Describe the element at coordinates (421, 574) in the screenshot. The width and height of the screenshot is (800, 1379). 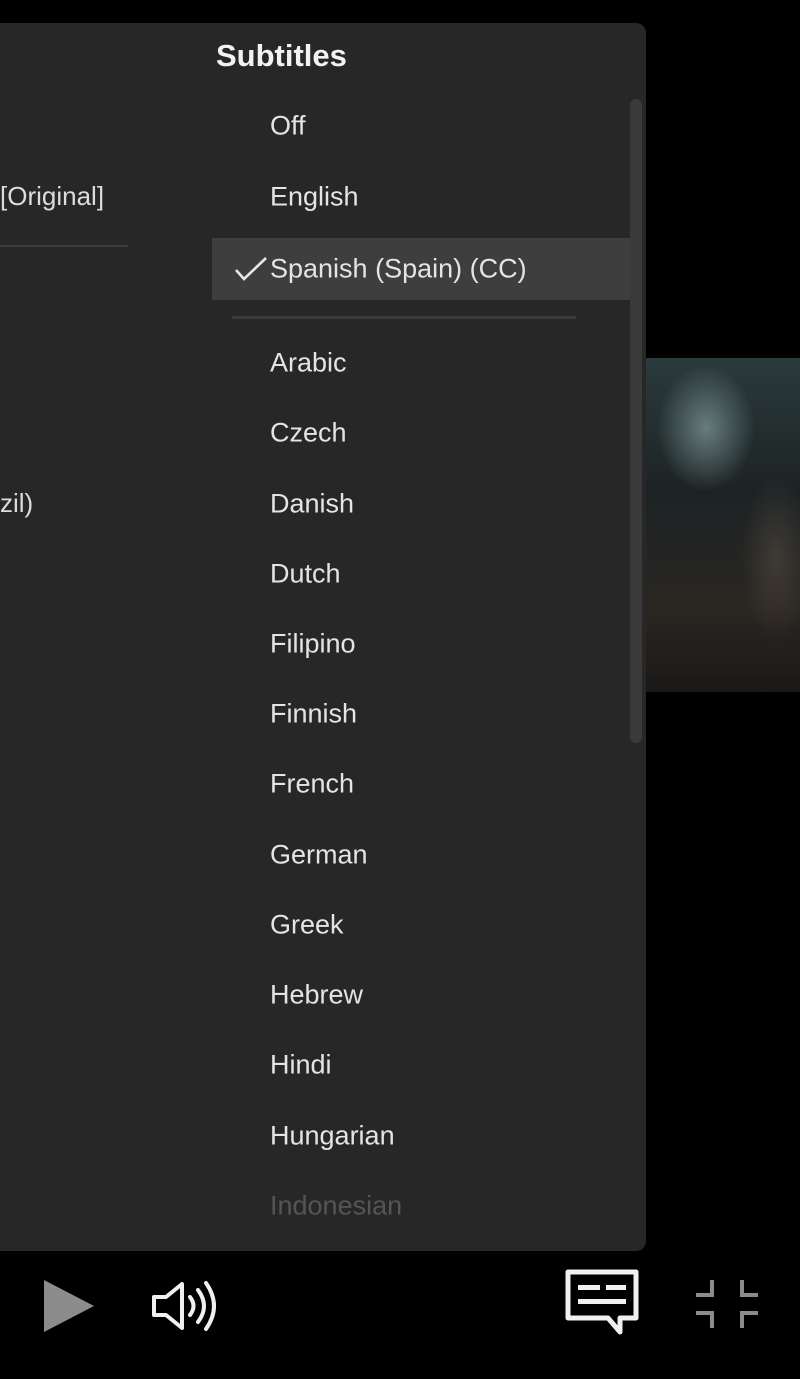
I see `subtitle-option-dutch: Dutch` at that location.